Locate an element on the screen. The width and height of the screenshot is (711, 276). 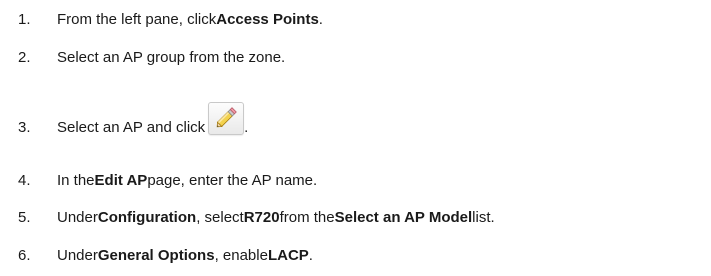
step-number: 4. is located at coordinates (24, 180).